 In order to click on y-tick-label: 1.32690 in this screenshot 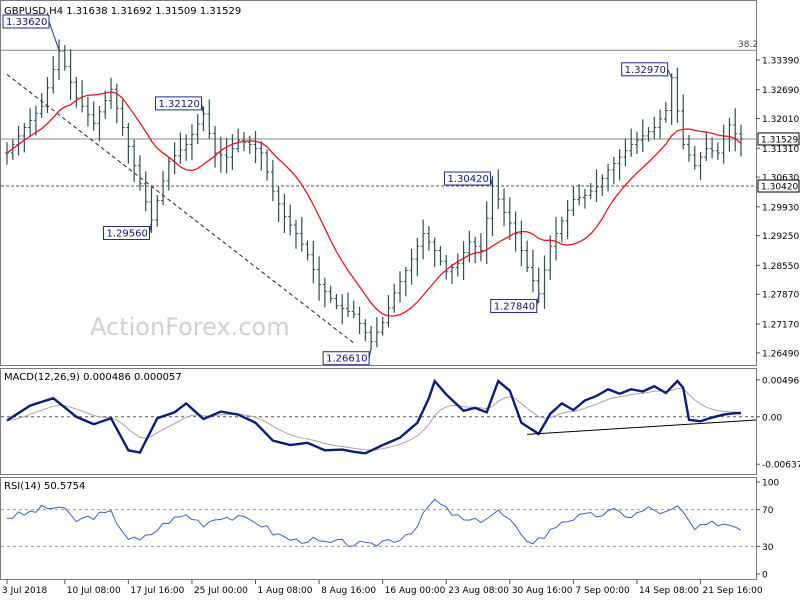, I will do `click(780, 91)`.